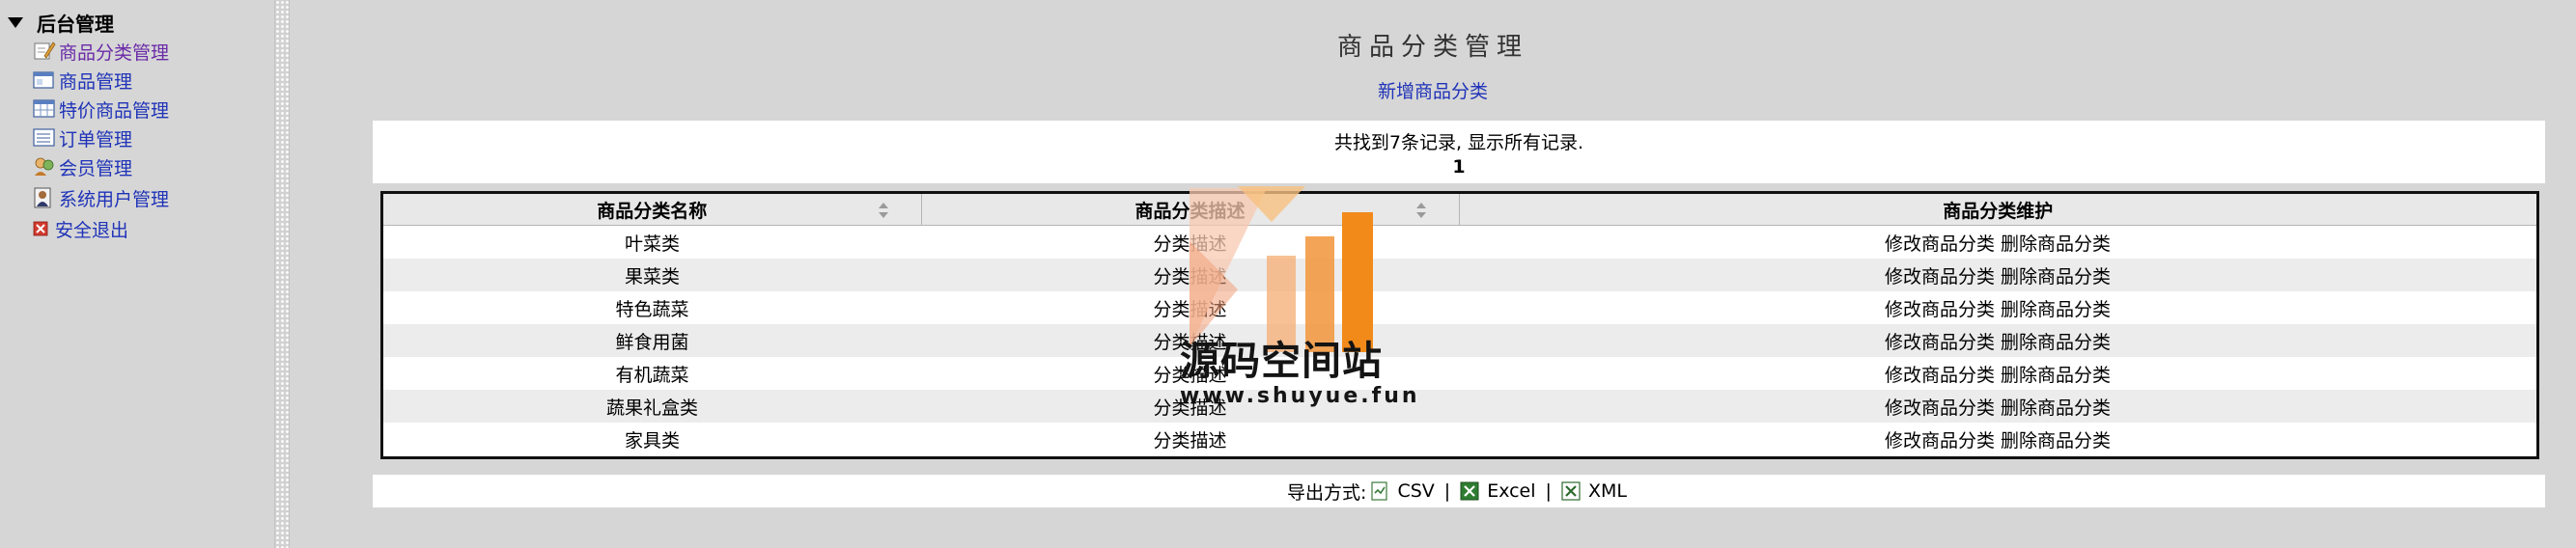  I want to click on cell-name: 家具类, so click(652, 439).